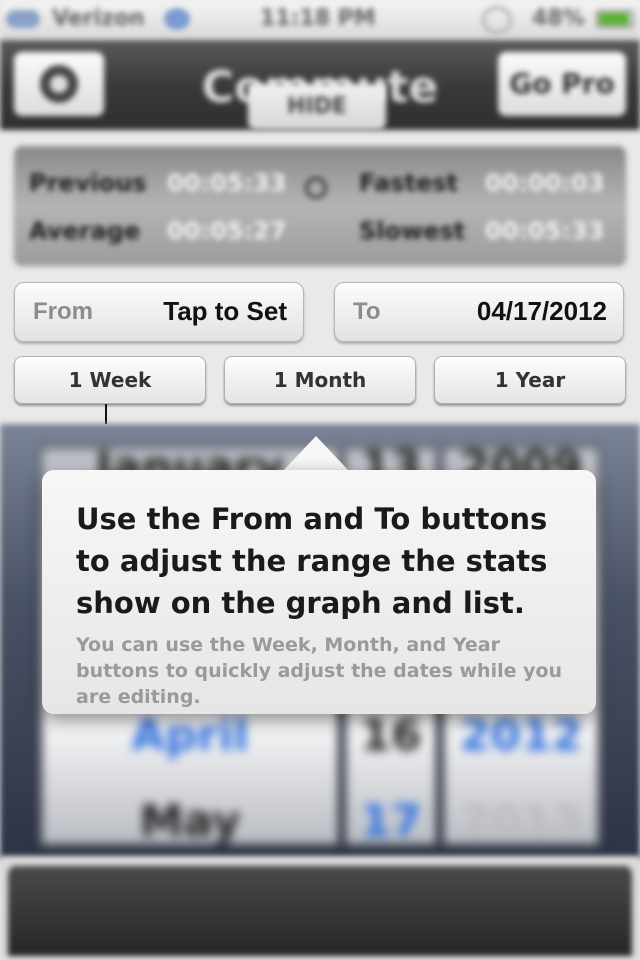 Image resolution: width=640 pixels, height=960 pixels. Describe the element at coordinates (23, 19) in the screenshot. I see `signal-icon` at that location.